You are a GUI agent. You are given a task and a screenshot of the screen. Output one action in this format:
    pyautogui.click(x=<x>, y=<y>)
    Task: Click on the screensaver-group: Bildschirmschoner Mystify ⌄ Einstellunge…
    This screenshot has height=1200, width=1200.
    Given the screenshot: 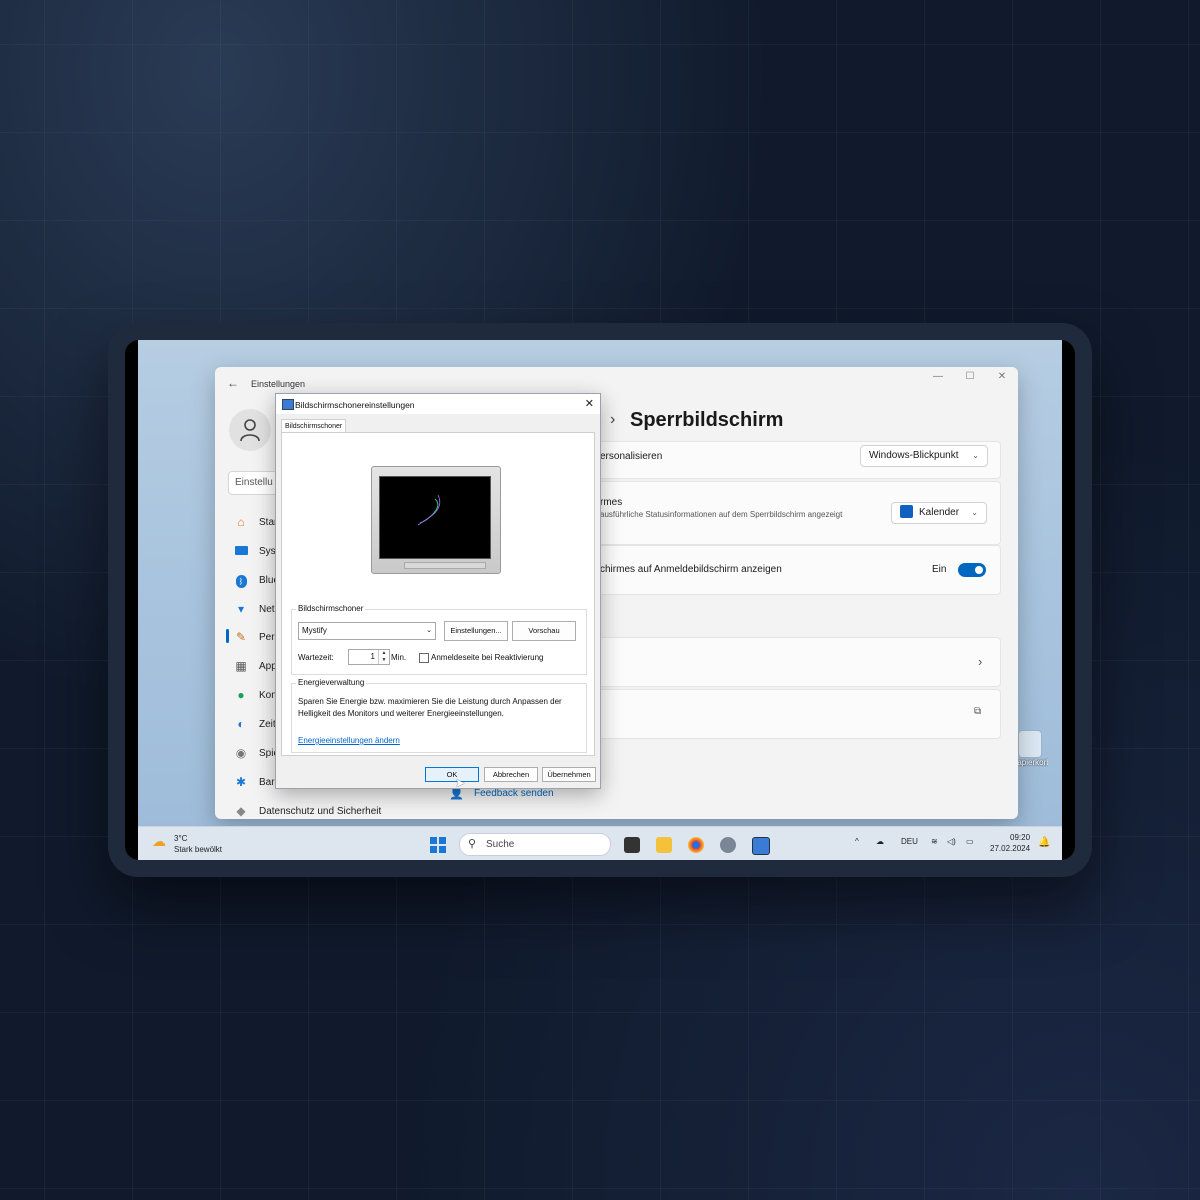 What is the action you would take?
    pyautogui.click(x=439, y=639)
    